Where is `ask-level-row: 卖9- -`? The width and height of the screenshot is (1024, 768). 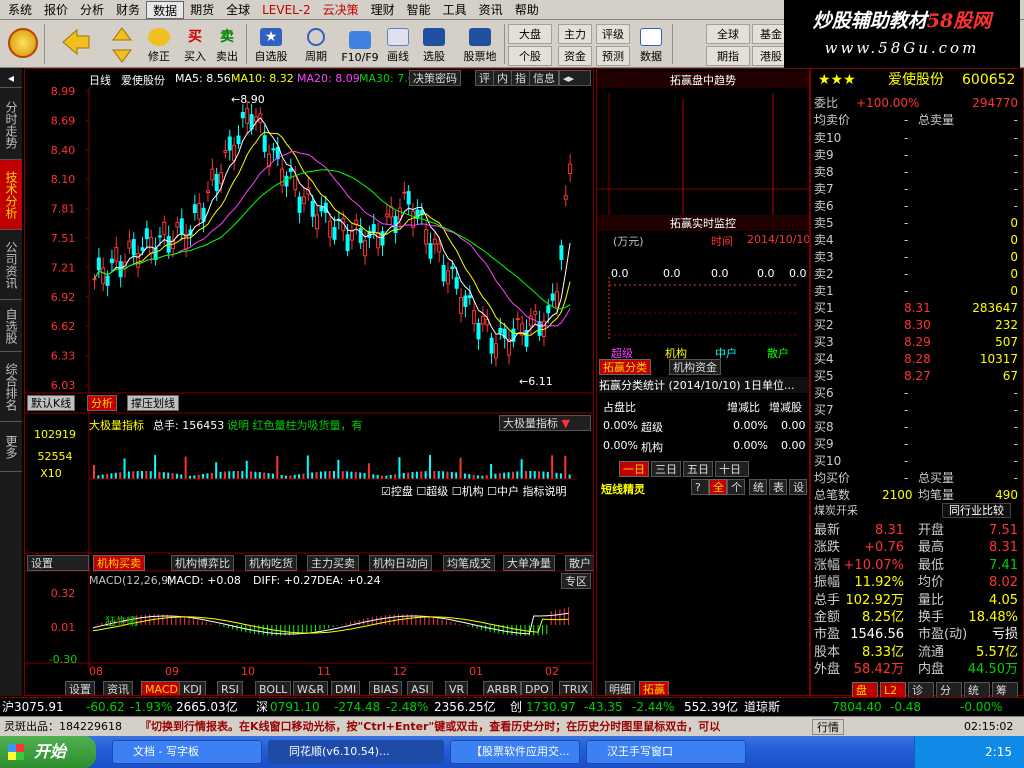 ask-level-row: 卖9- - is located at coordinates (917, 155).